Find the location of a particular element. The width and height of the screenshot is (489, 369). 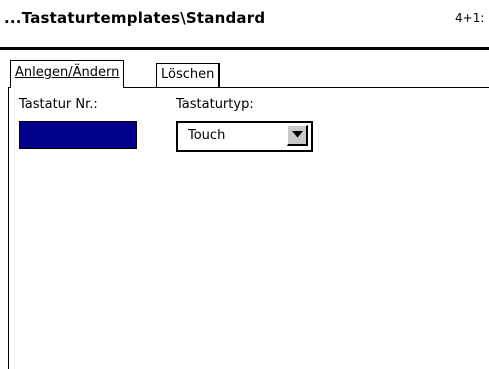

tab-label: Löschen is located at coordinates (188, 74).